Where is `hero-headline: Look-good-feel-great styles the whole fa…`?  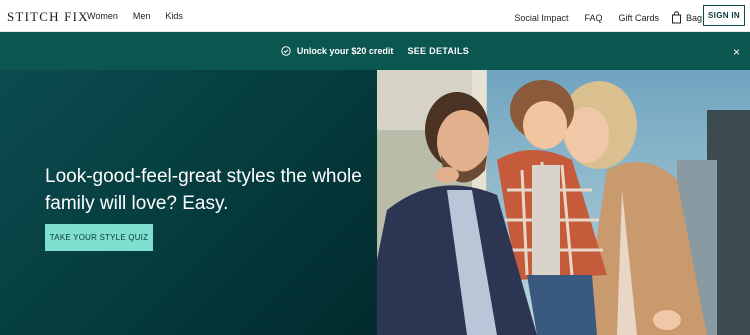
hero-headline: Look-good-feel-great styles the whole fa… is located at coordinates (203, 190).